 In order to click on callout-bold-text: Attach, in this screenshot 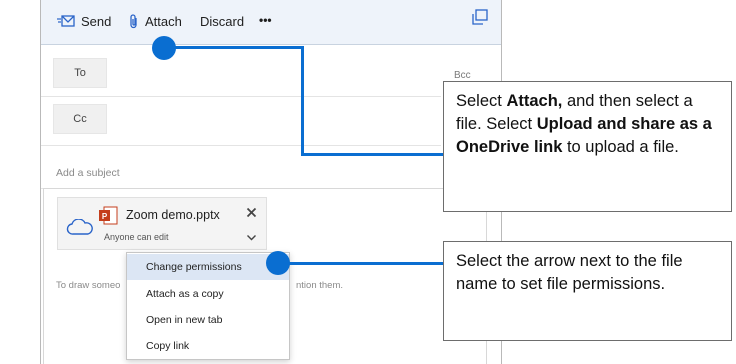, I will do `click(534, 101)`.